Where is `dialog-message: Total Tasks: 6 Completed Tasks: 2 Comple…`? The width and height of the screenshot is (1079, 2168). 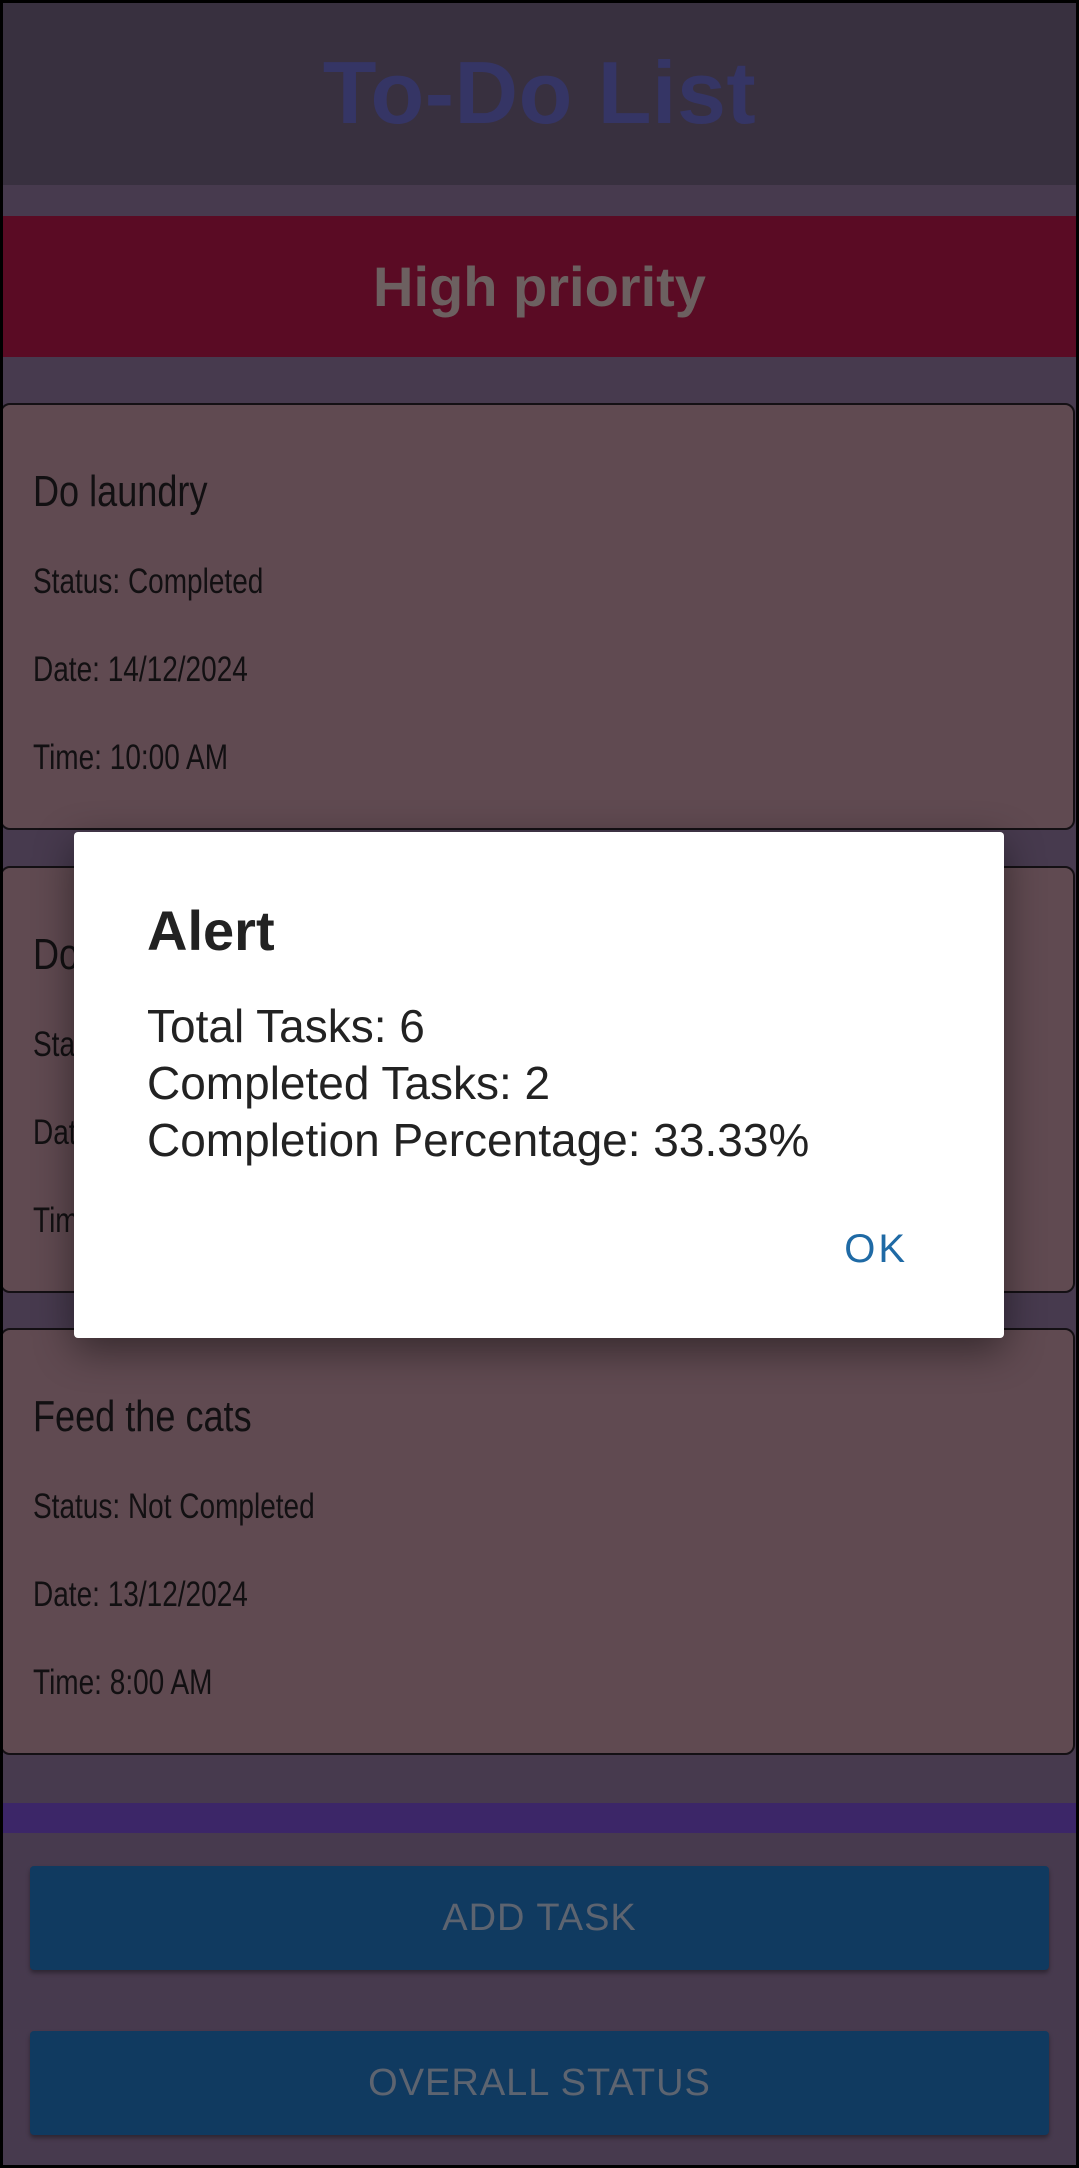
dialog-message: Total Tasks: 6 Completed Tasks: 2 Comple… is located at coordinates (478, 1083).